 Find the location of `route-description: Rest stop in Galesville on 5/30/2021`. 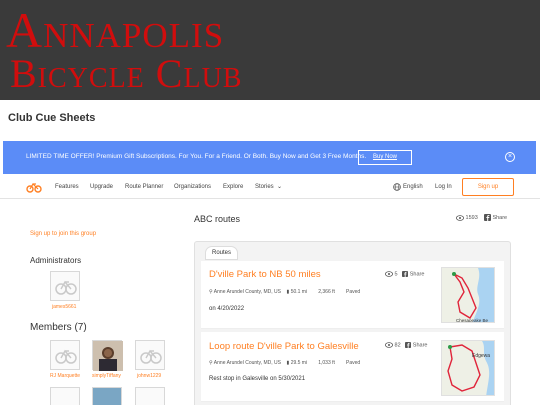

route-description: Rest stop in Galesville on 5/30/2021 is located at coordinates (257, 379).